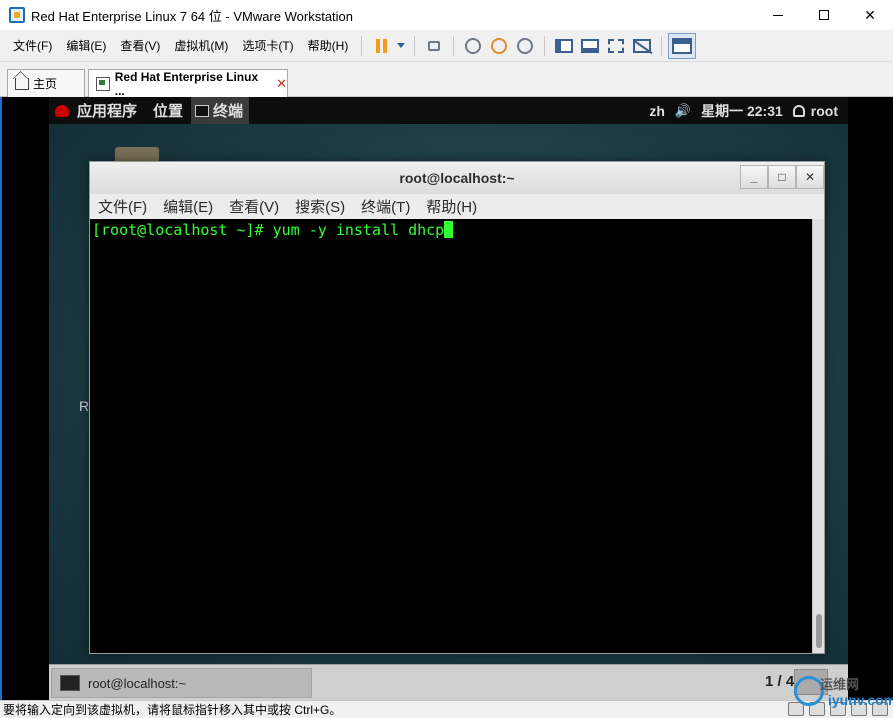  I want to click on terminal-maximize-button: □, so click(782, 177).